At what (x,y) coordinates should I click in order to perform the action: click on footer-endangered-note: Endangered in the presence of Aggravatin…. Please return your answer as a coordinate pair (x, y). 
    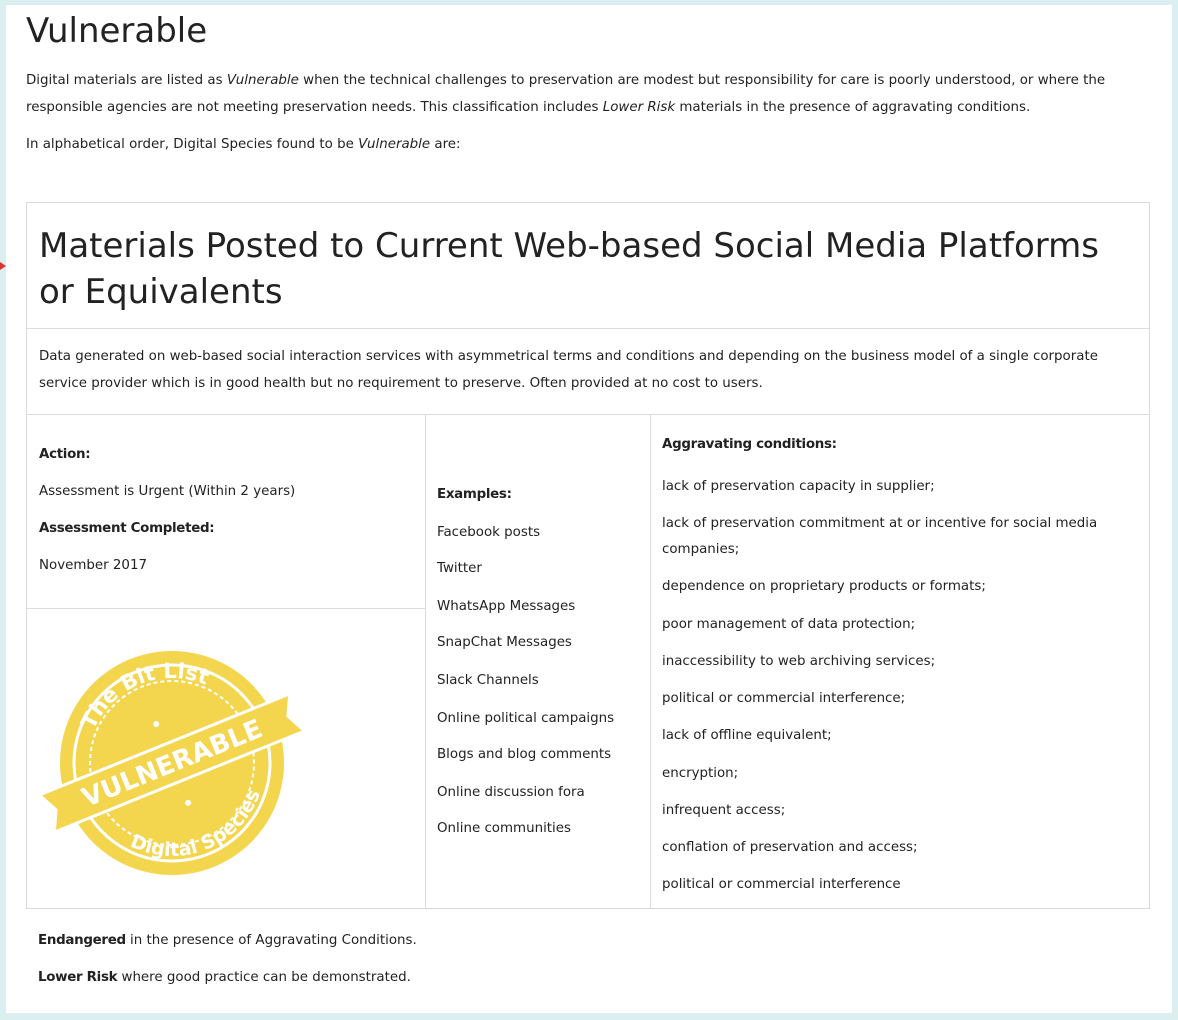
    Looking at the image, I should click on (227, 940).